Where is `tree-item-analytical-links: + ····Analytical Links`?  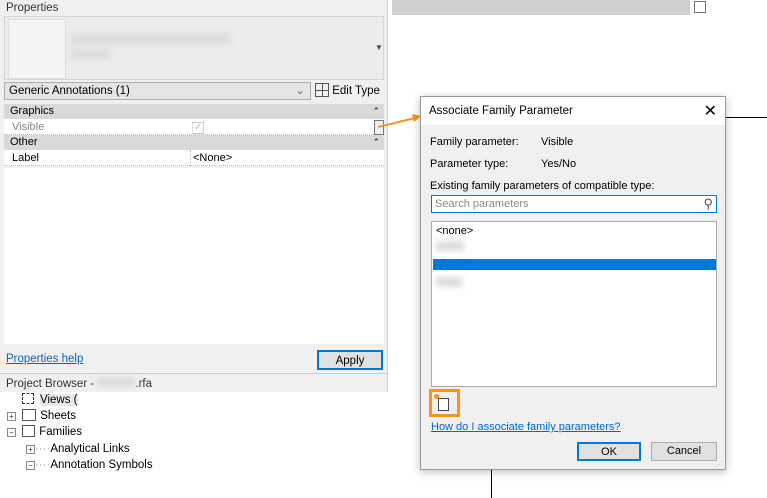 tree-item-analytical-links: + ····Analytical Links is located at coordinates (78, 449).